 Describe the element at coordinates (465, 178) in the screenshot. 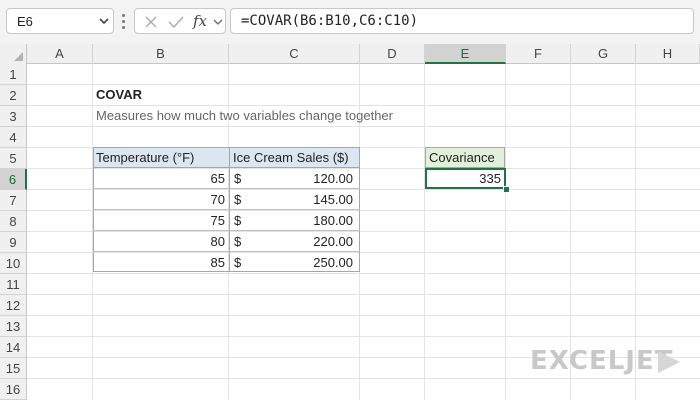

I see `covariance-result-cell: 335` at that location.